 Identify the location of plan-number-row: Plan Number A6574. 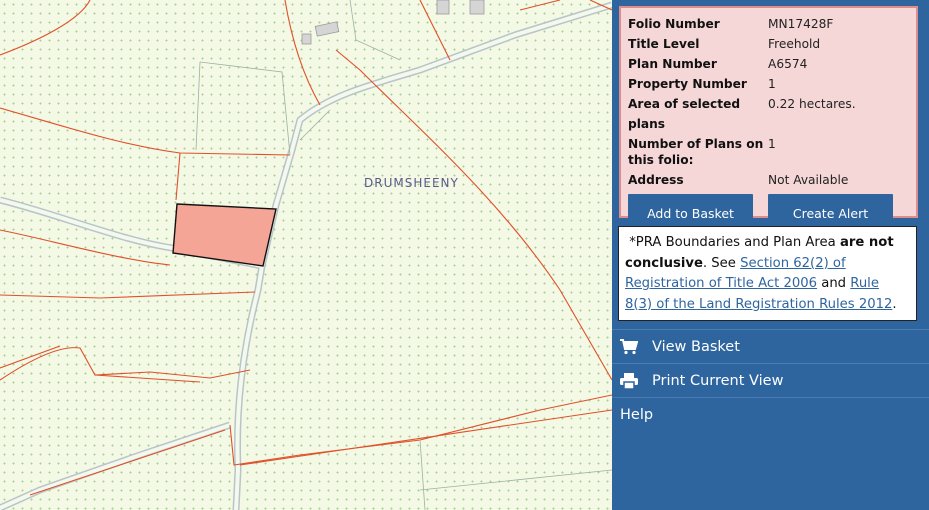
(772, 64).